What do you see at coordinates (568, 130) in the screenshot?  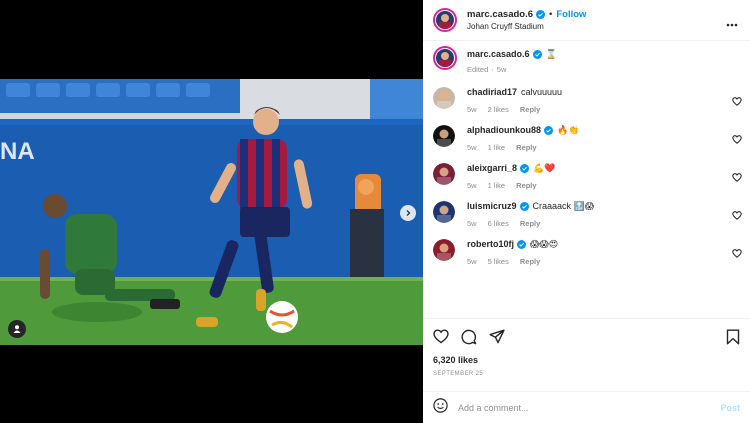 I see `comment-text: 🔥👏` at bounding box center [568, 130].